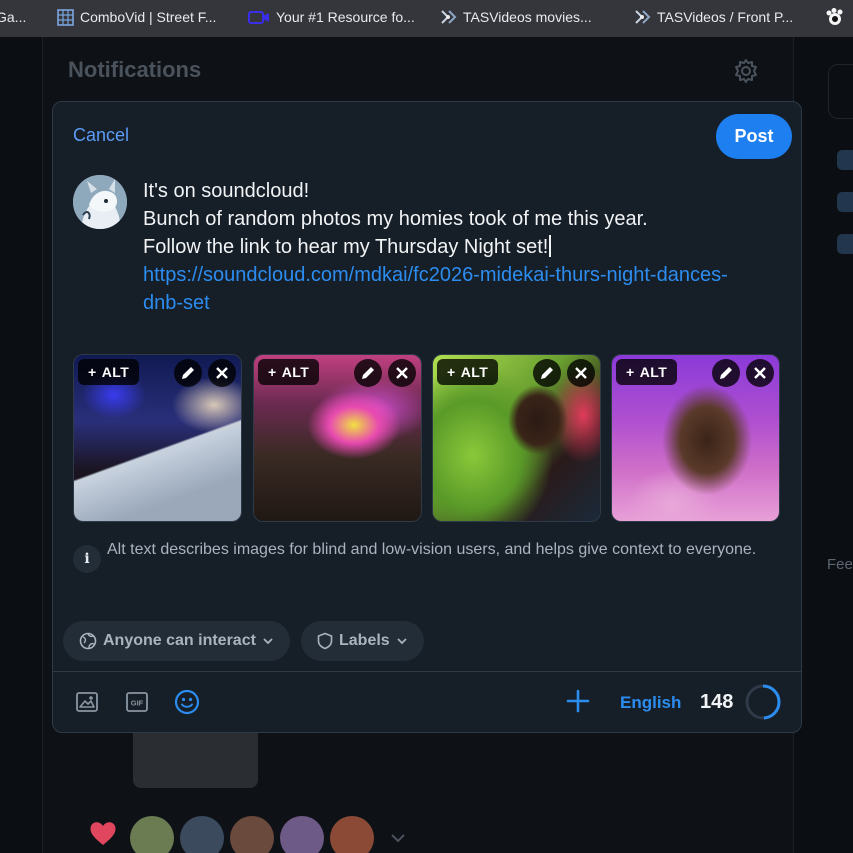 This screenshot has width=853, height=853. Describe the element at coordinates (717, 702) in the screenshot. I see `character-count: 148` at that location.